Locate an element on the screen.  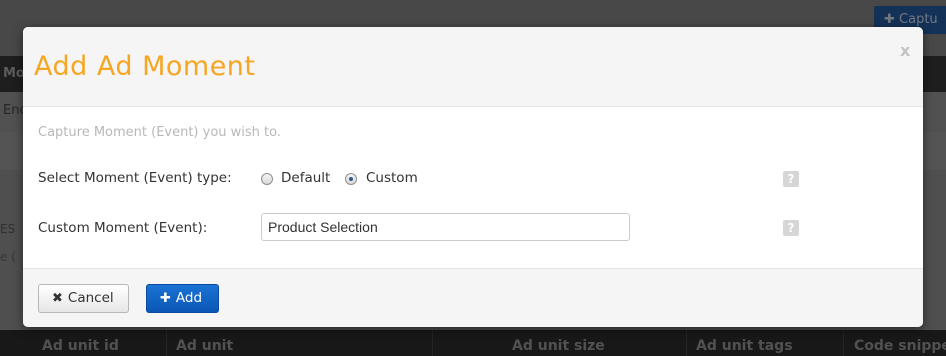
dialog-title: Add Ad Moment is located at coordinates (145, 66).